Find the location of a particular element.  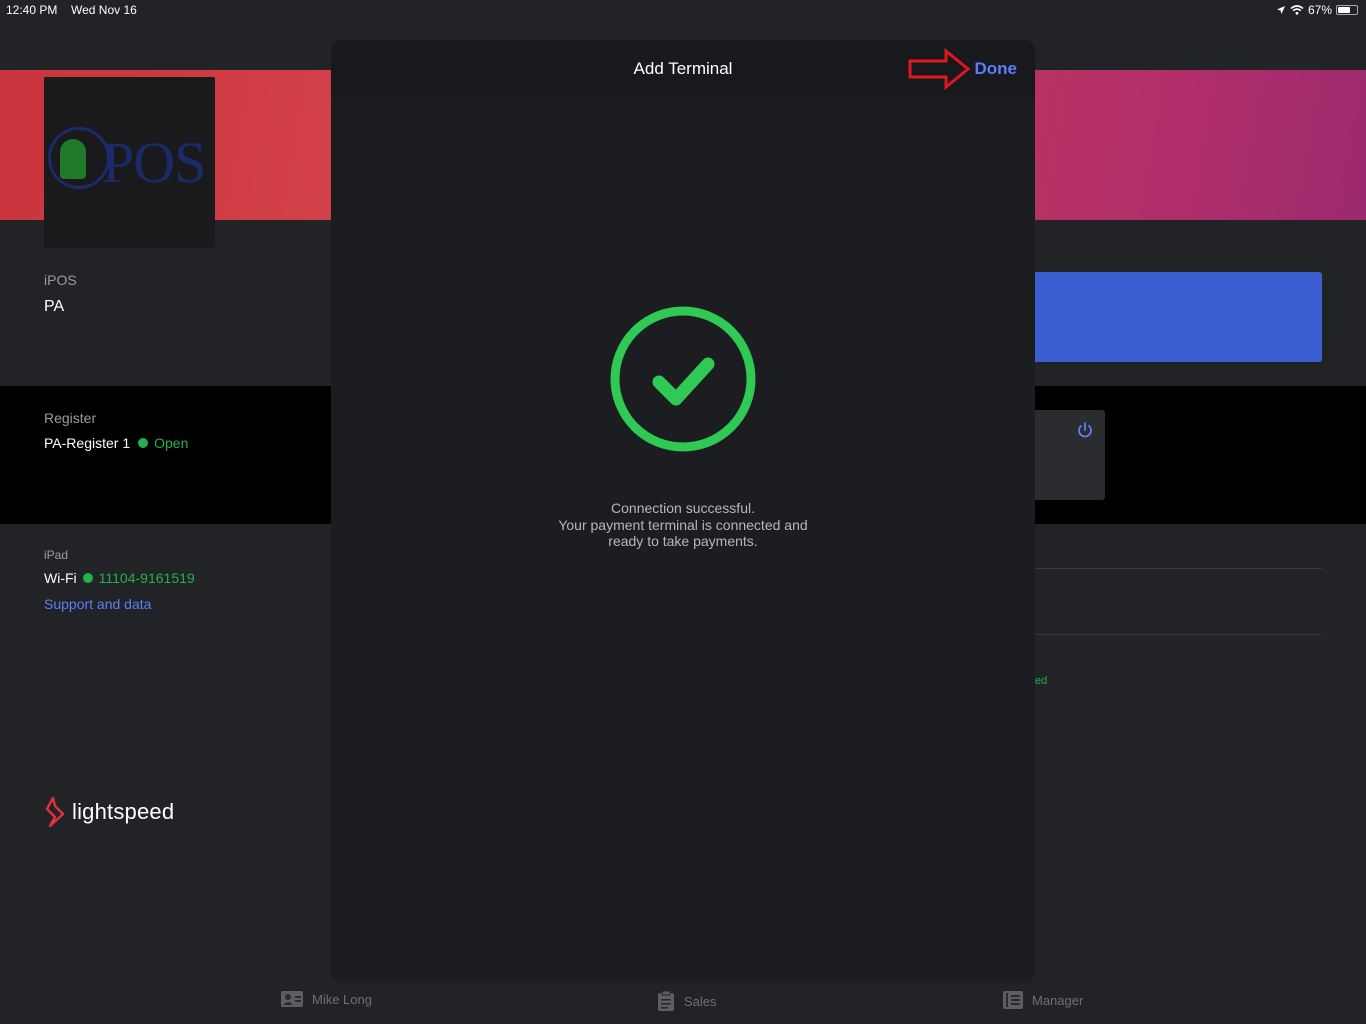

store-logo: POS is located at coordinates (129, 162).